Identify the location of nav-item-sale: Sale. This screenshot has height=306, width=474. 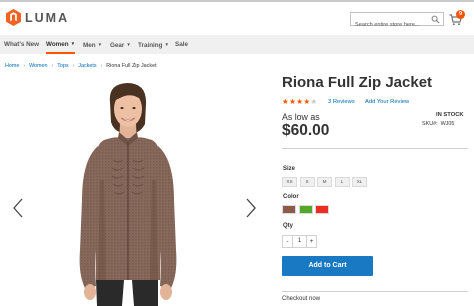
(181, 44).